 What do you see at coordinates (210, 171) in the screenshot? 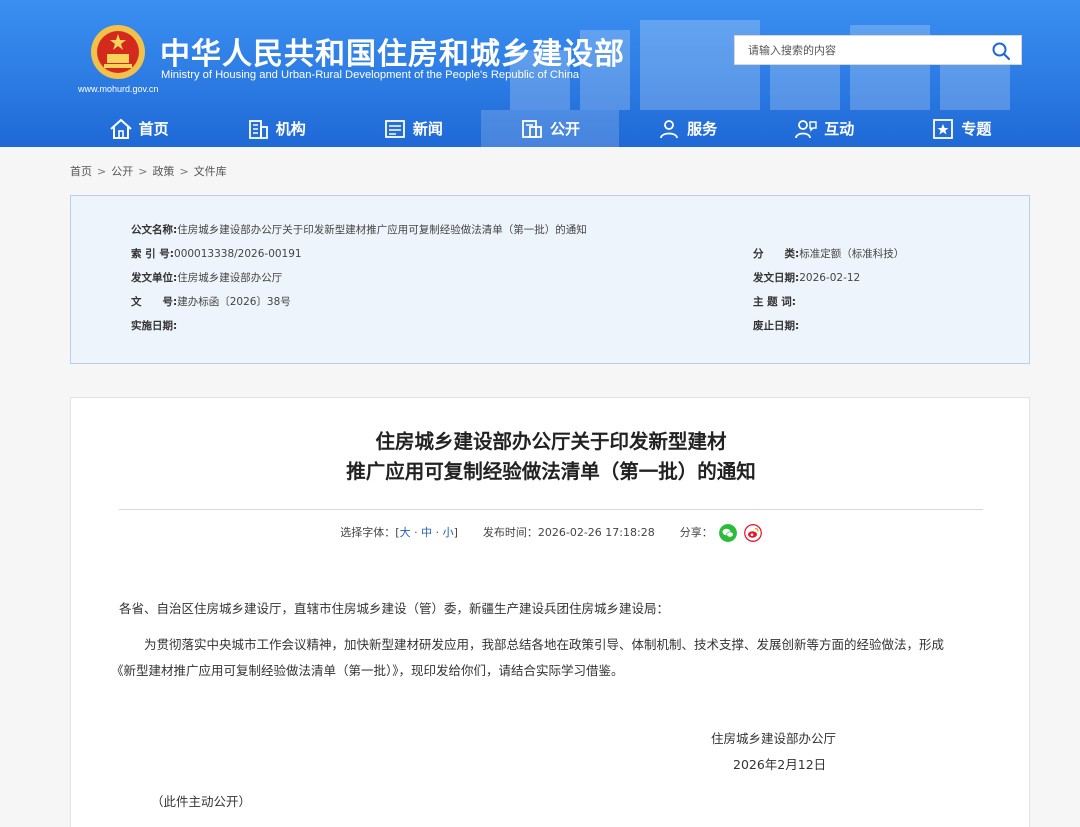
I see `breadcrumb-library: 文件库` at bounding box center [210, 171].